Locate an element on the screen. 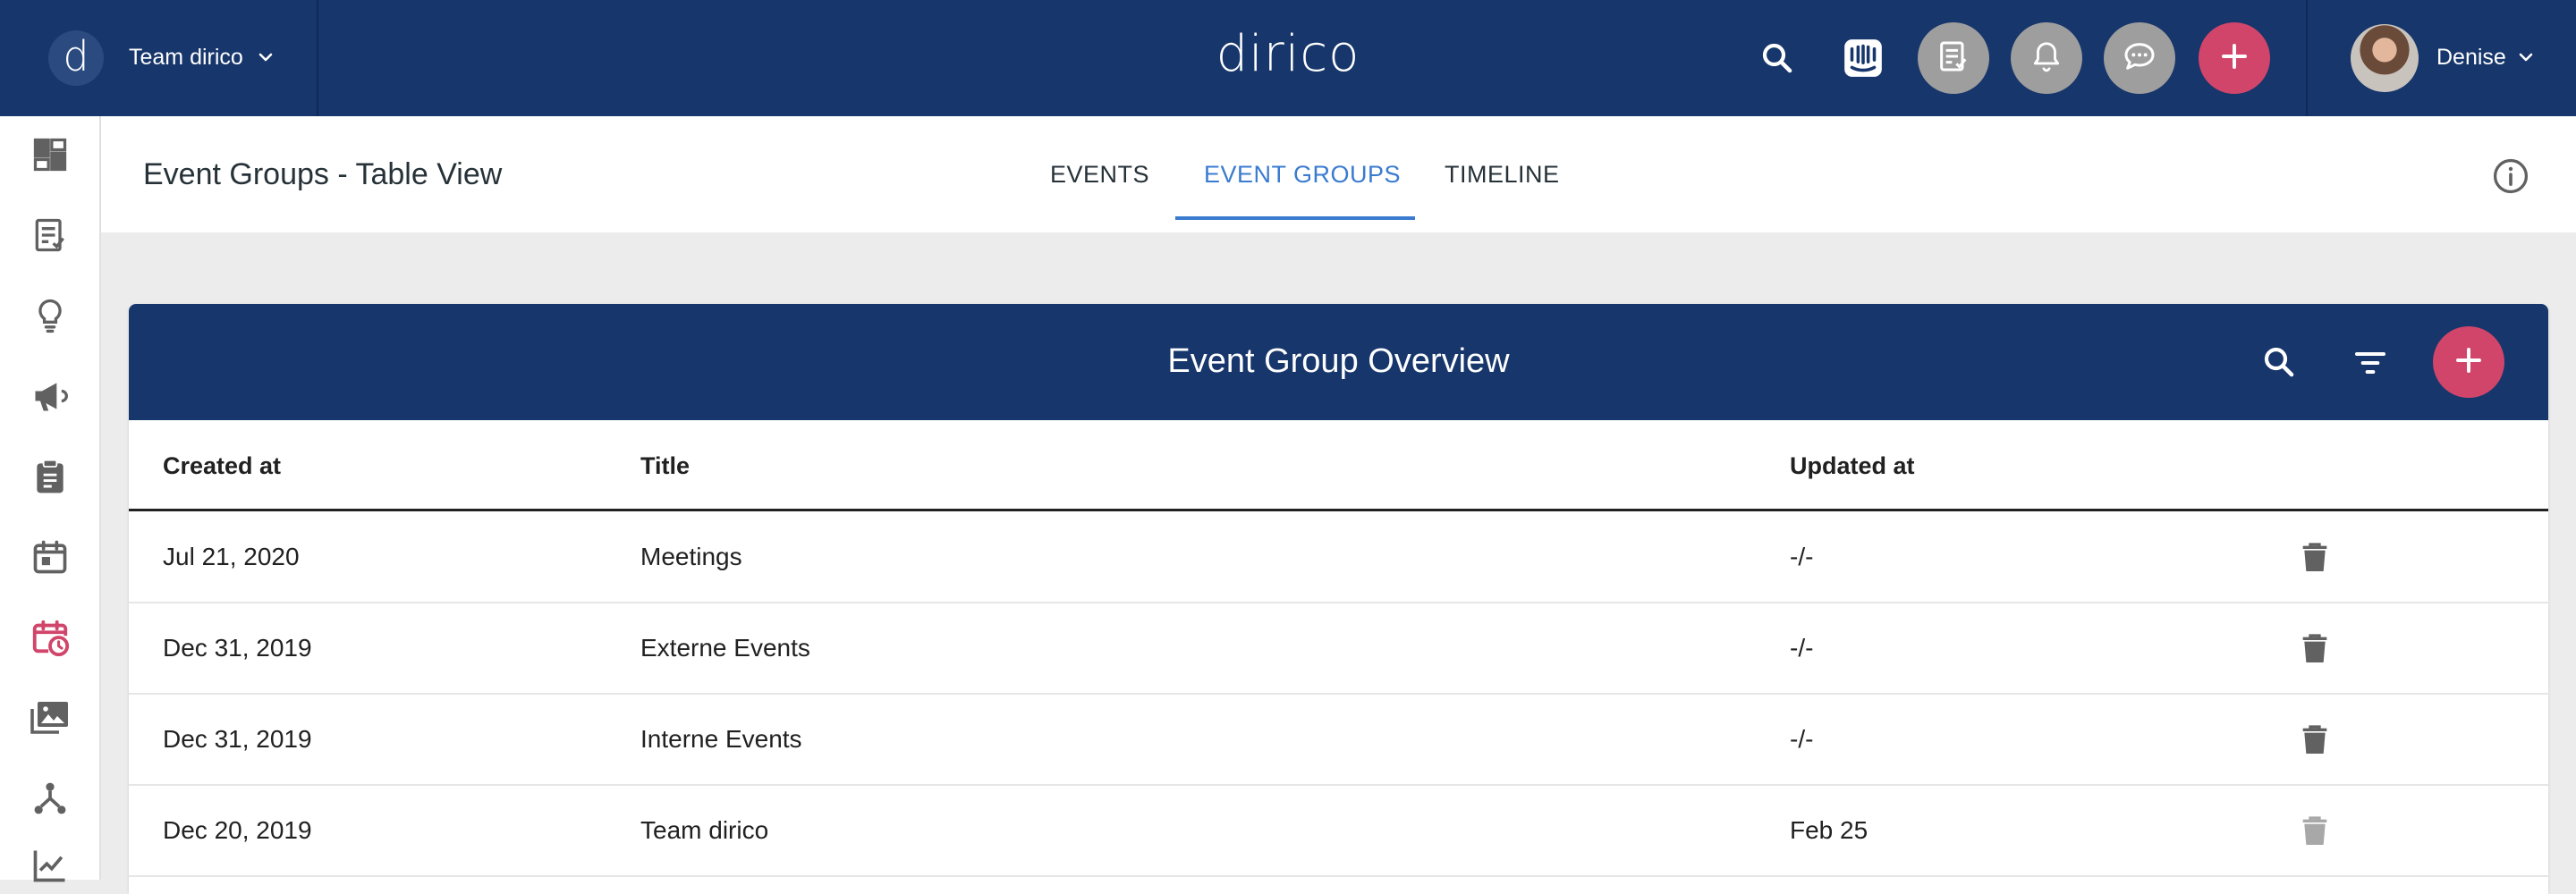 This screenshot has width=2576, height=894. card-header: Event Group Overview is located at coordinates (1338, 362).